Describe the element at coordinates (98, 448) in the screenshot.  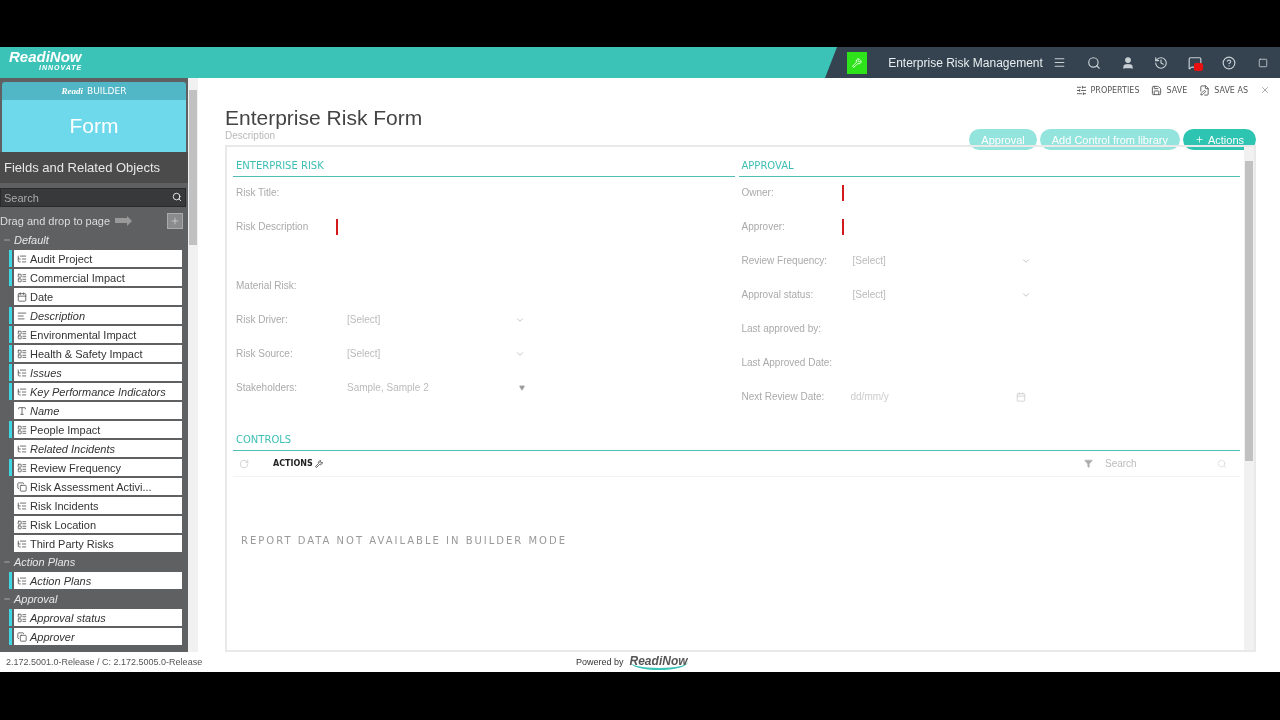
I see `field-item: Related Incidents` at that location.